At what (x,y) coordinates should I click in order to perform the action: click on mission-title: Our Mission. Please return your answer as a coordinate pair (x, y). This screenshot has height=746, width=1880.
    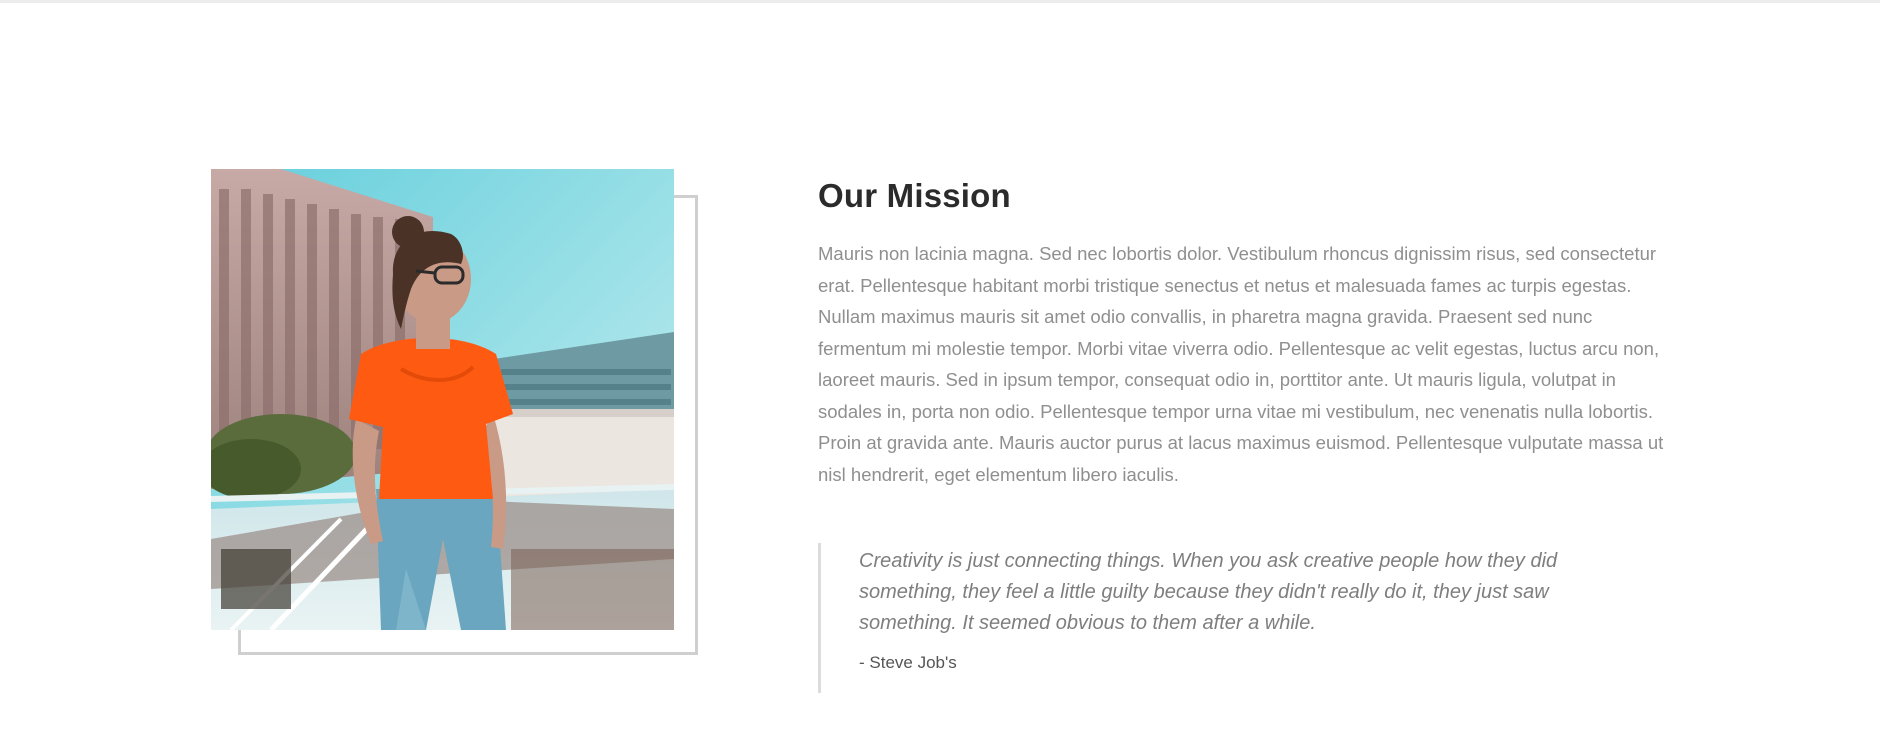
    Looking at the image, I should click on (914, 195).